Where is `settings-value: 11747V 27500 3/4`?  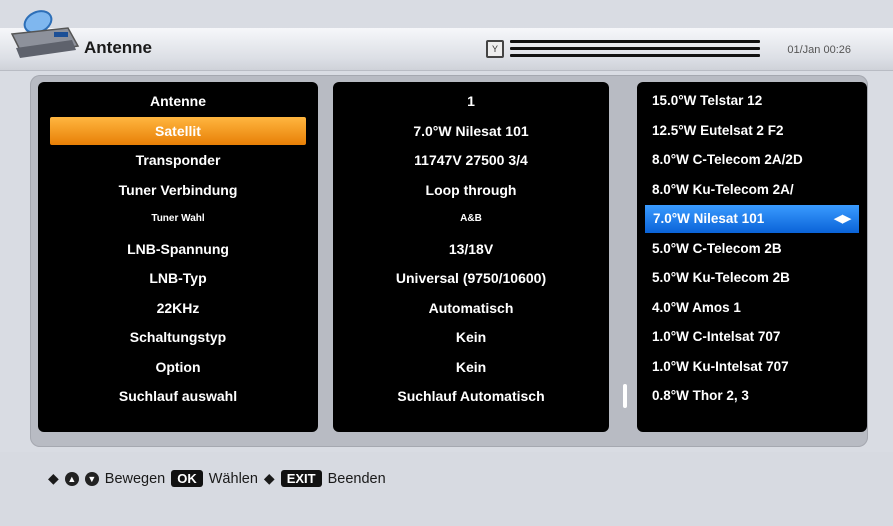 settings-value: 11747V 27500 3/4 is located at coordinates (471, 160).